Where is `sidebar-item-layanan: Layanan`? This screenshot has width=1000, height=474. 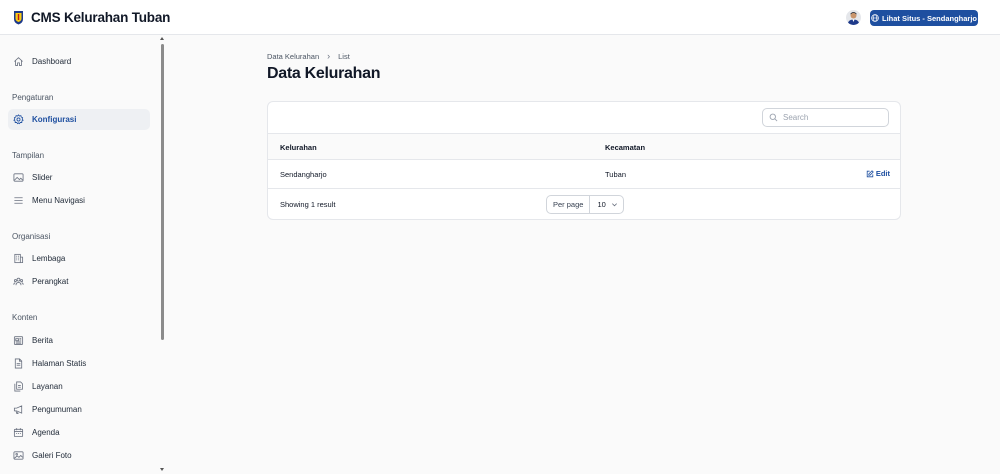
sidebar-item-layanan: Layanan is located at coordinates (79, 386).